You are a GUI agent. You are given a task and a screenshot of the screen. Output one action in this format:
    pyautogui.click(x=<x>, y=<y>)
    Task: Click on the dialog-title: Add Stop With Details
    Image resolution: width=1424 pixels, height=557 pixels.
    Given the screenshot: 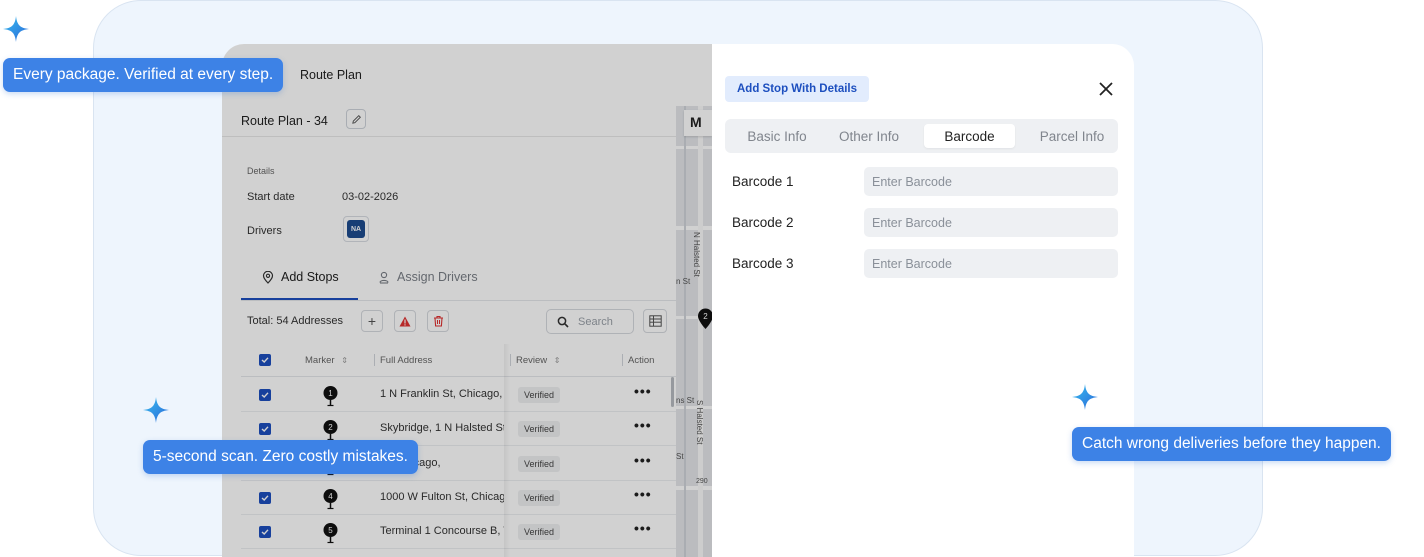 What is the action you would take?
    pyautogui.click(x=797, y=89)
    